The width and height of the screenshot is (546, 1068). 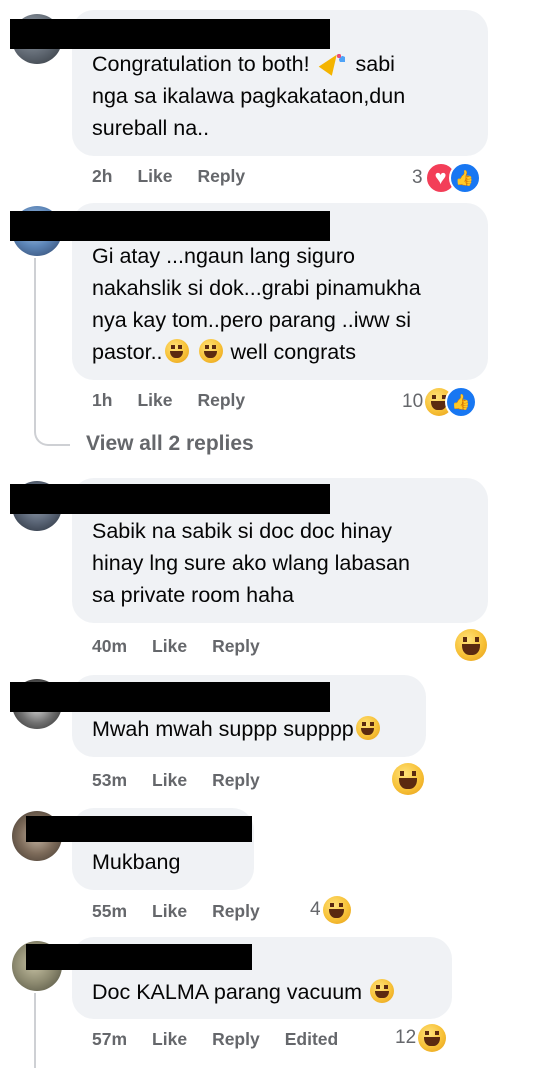 I want to click on comment-time: 2h, so click(x=102, y=176).